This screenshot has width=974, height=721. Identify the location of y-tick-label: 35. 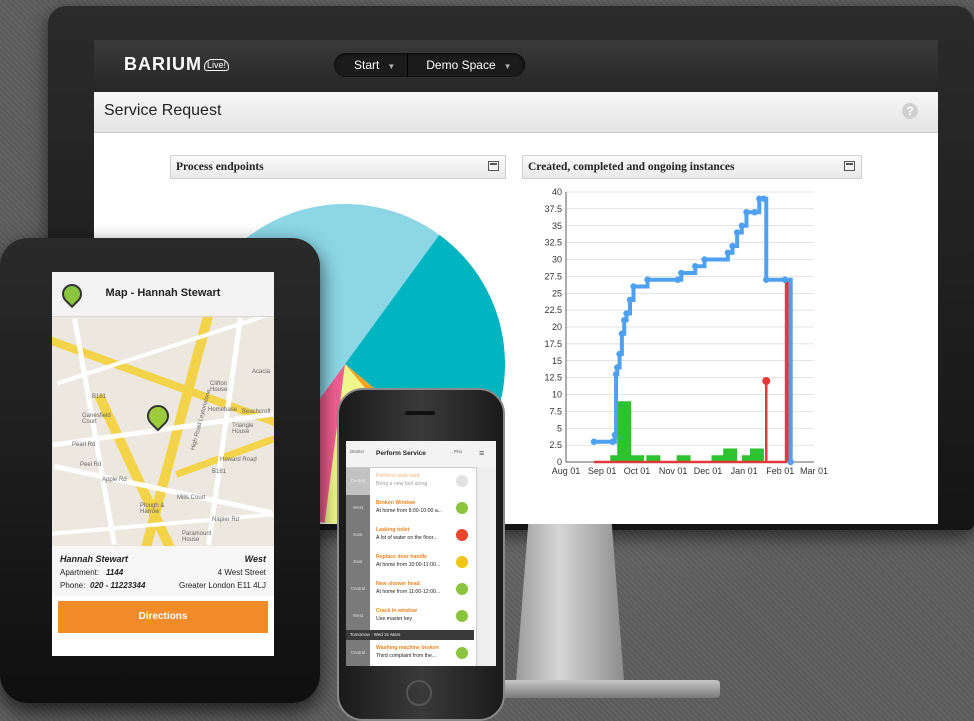
(557, 226).